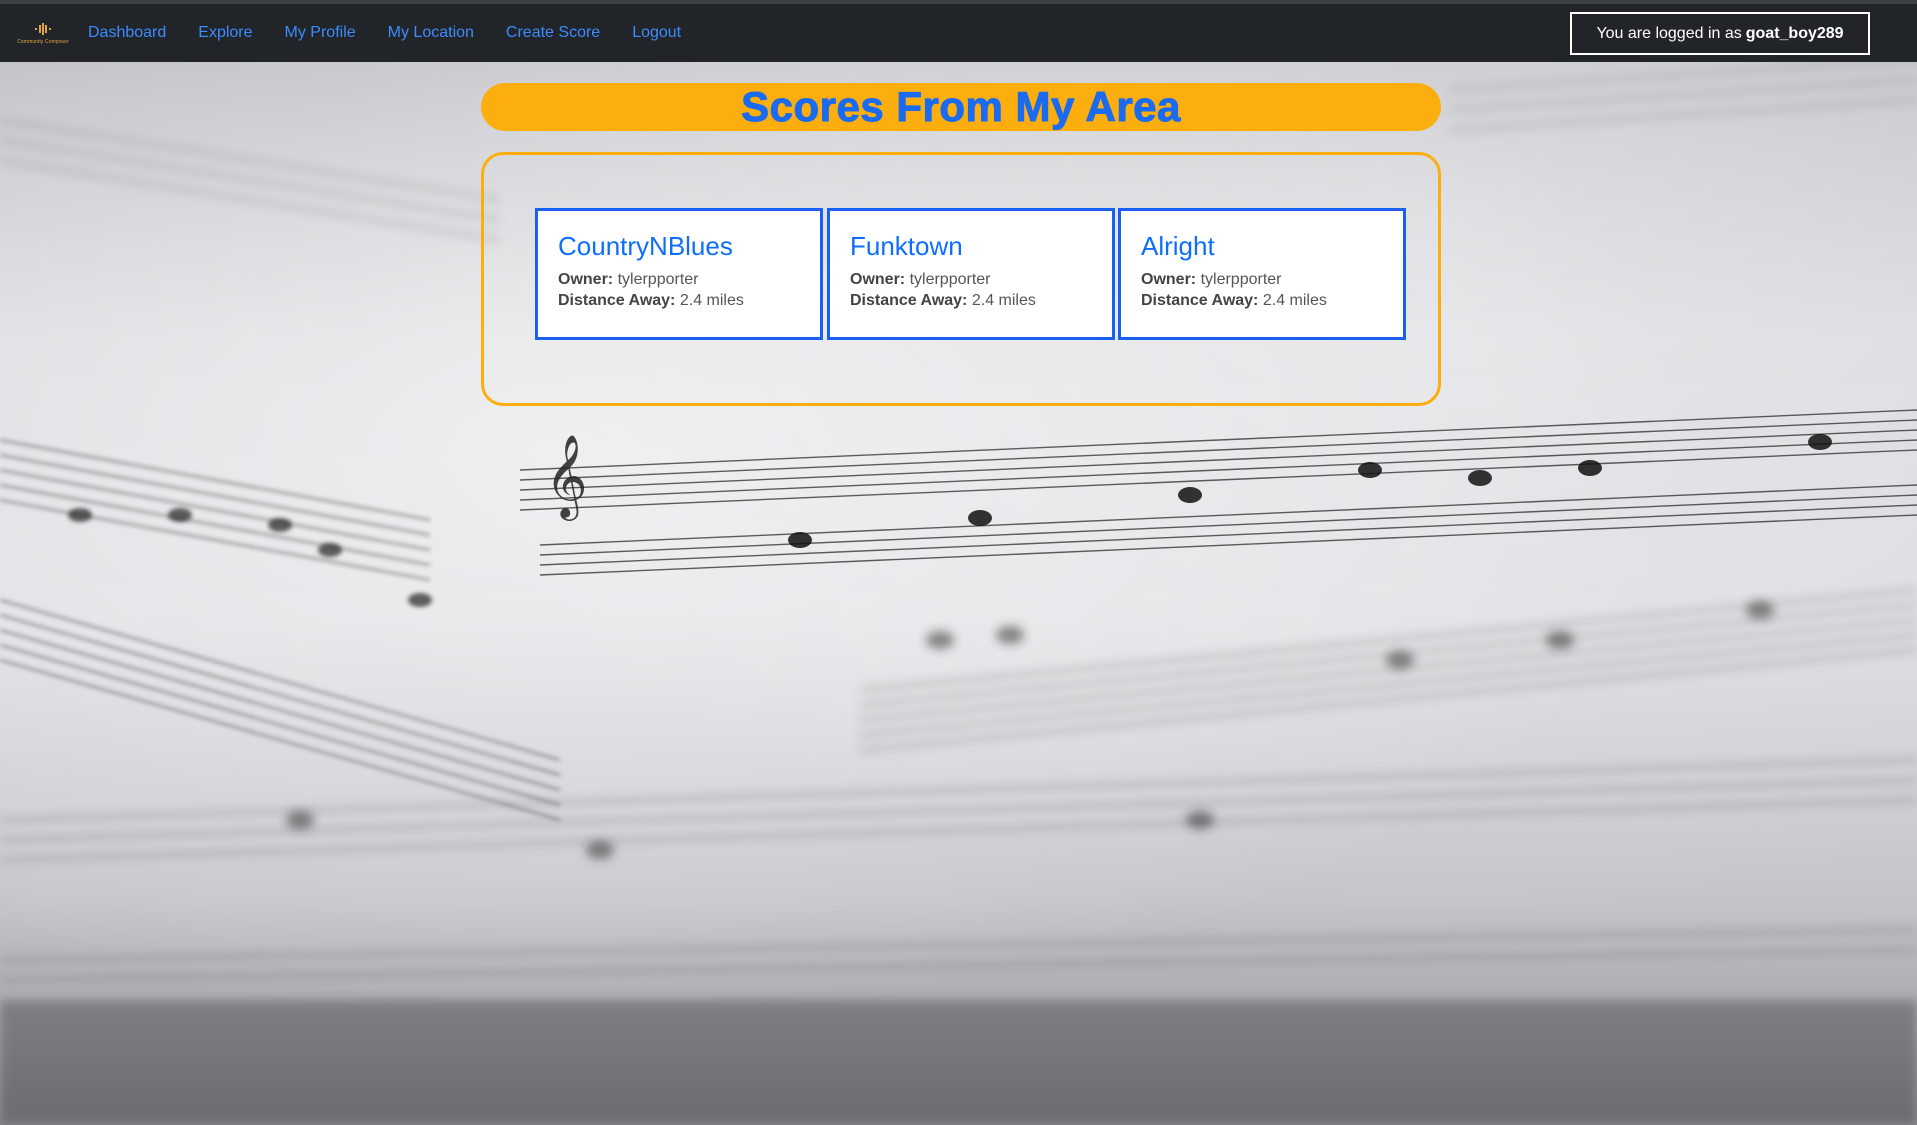 This screenshot has width=1917, height=1125. I want to click on login-username: goat_boy289, so click(1794, 33).